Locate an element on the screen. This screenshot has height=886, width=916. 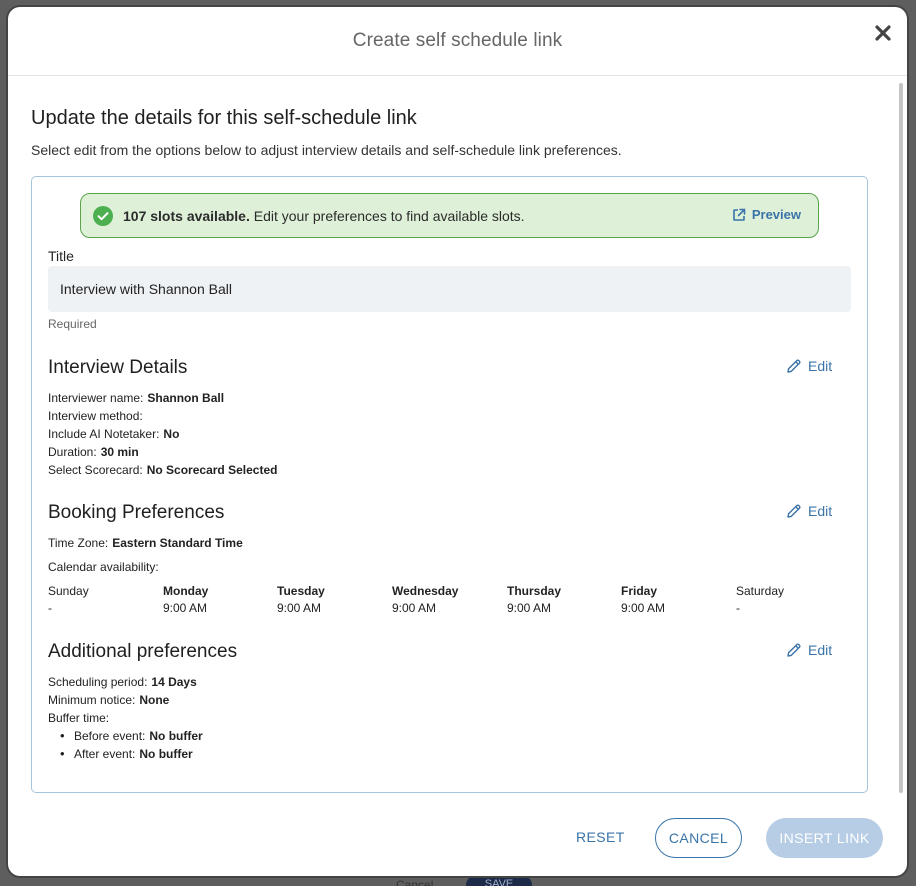
row-label: Scheduling period: is located at coordinates (98, 682).